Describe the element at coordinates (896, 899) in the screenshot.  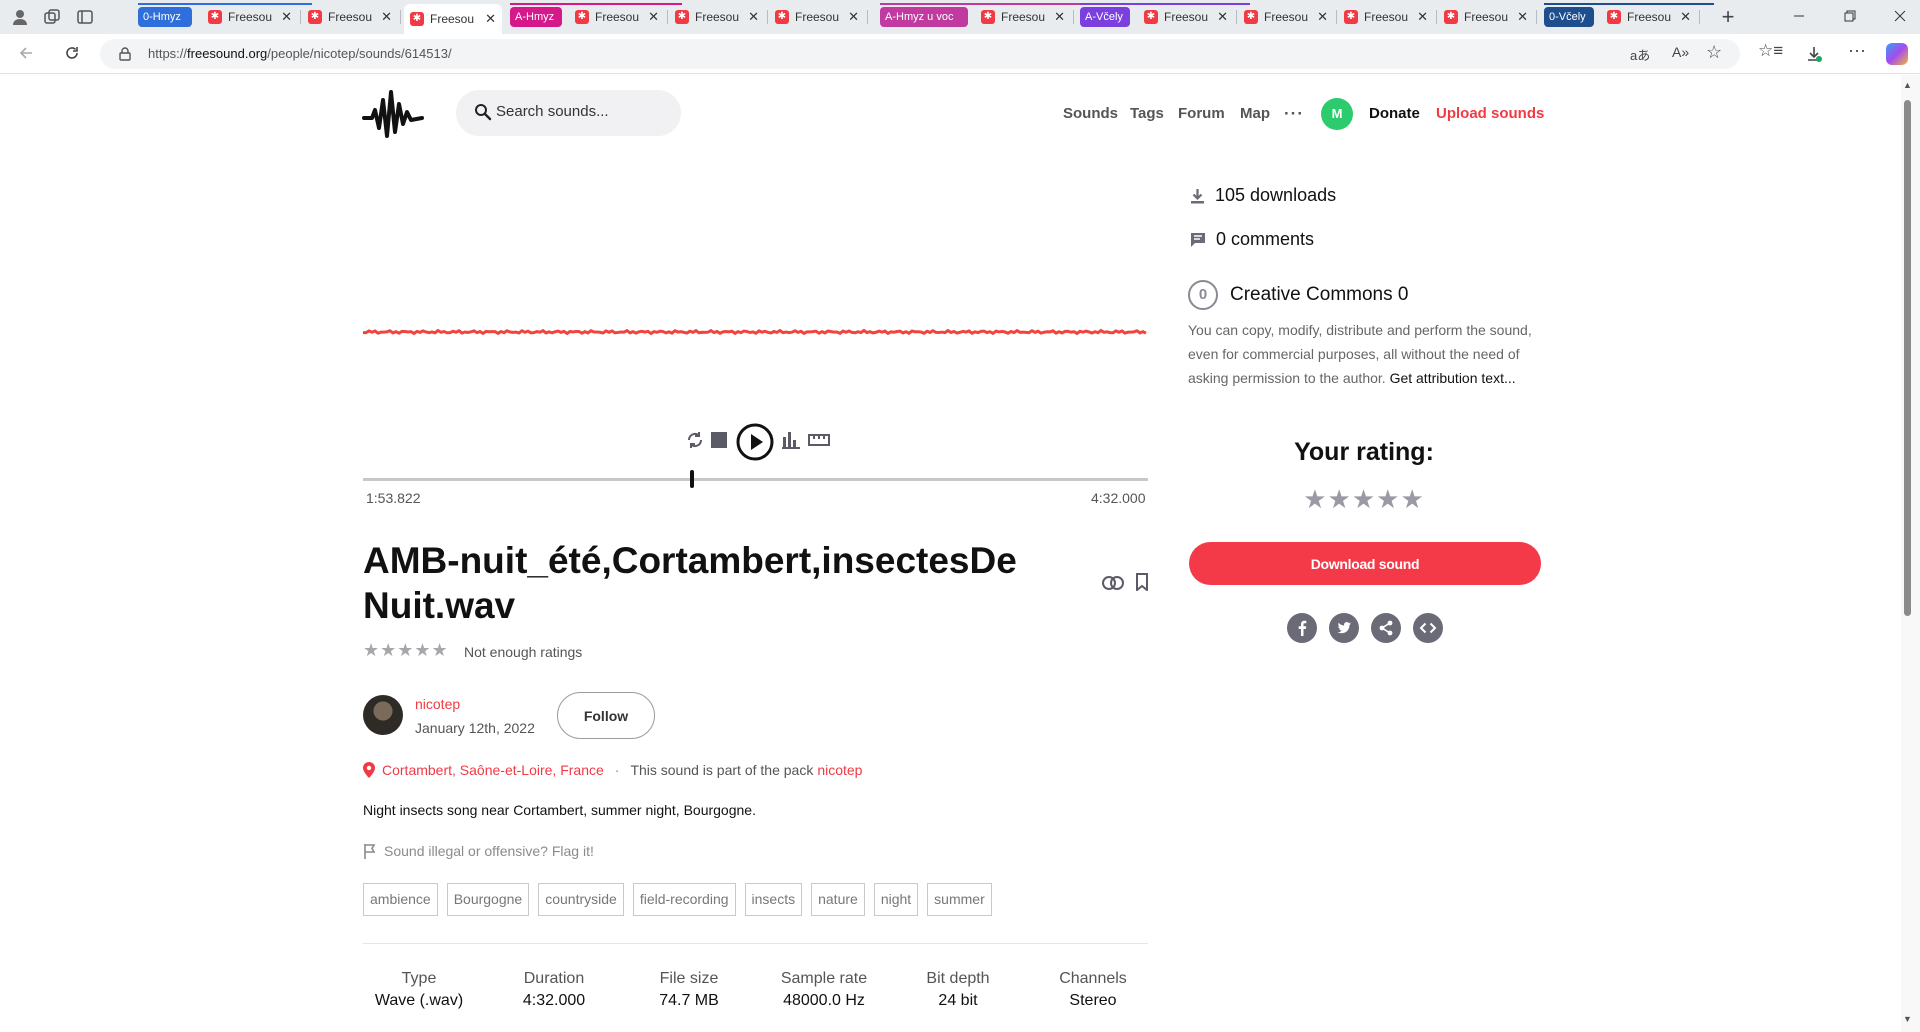
I see `tag-chip: night` at that location.